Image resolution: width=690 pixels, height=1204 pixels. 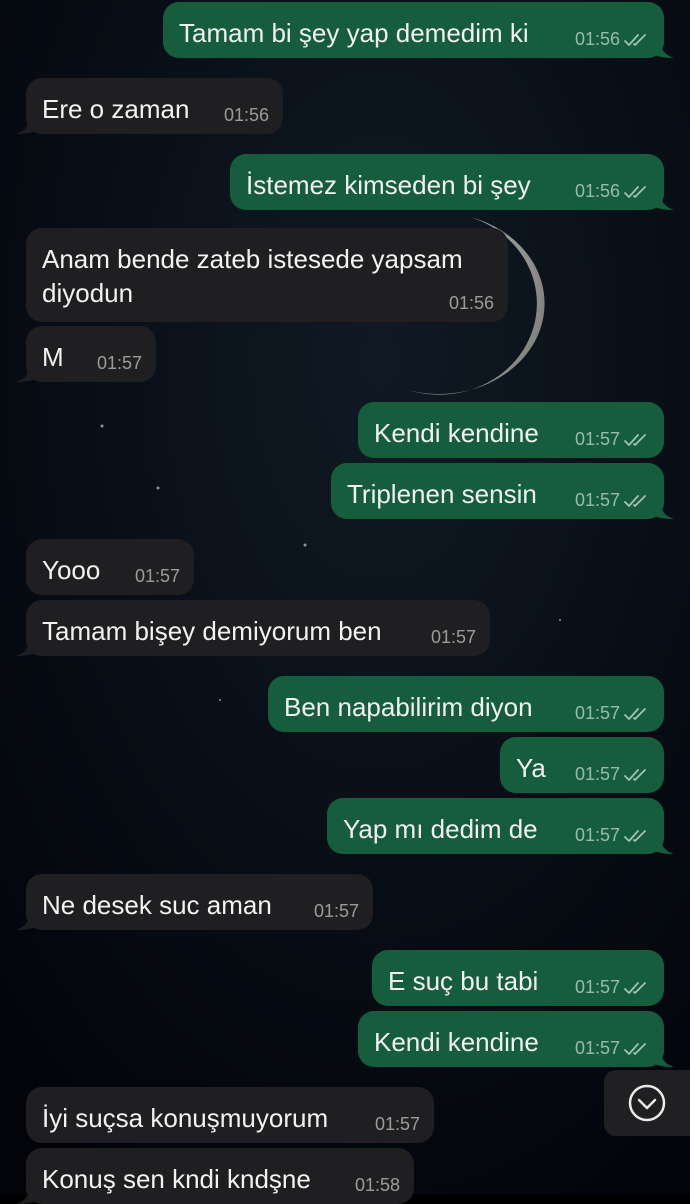 What do you see at coordinates (440, 829) in the screenshot?
I see `message-text: Yap mı dedim de` at bounding box center [440, 829].